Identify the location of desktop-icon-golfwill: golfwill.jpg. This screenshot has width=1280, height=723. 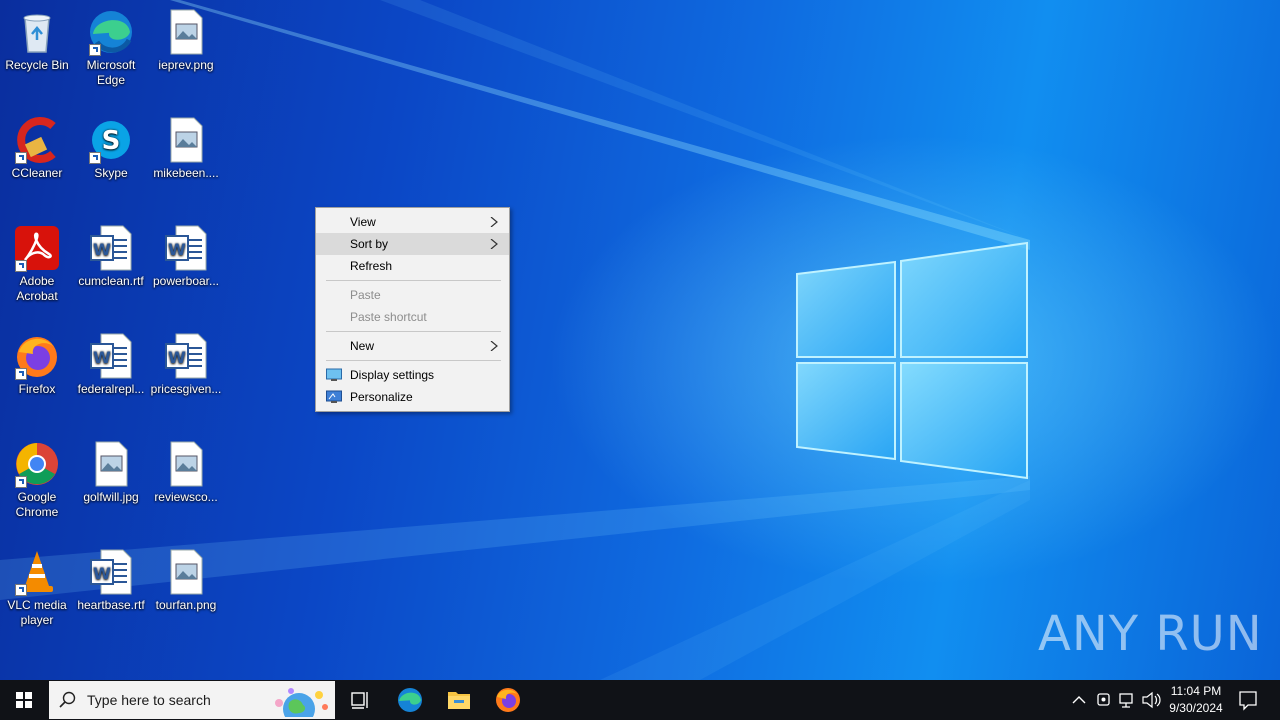
(111, 472).